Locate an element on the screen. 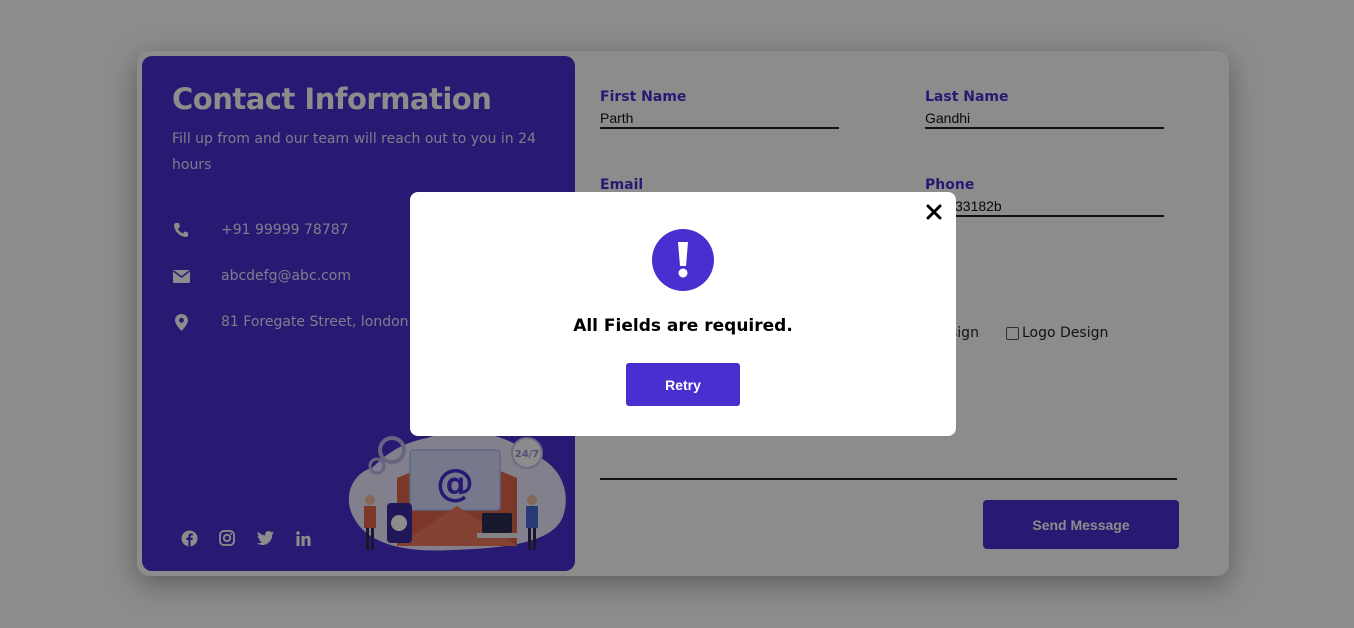 Image resolution: width=1354 pixels, height=628 pixels. retry-button: Retry is located at coordinates (683, 384).